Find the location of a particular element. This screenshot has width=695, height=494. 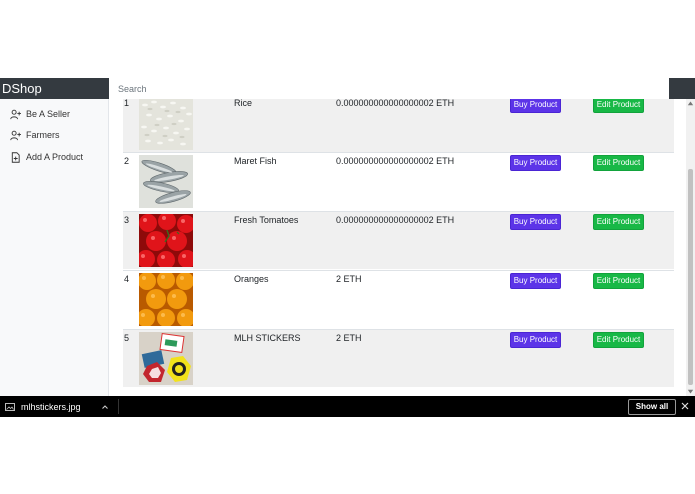

vertical-scrollbar is located at coordinates (690, 247).